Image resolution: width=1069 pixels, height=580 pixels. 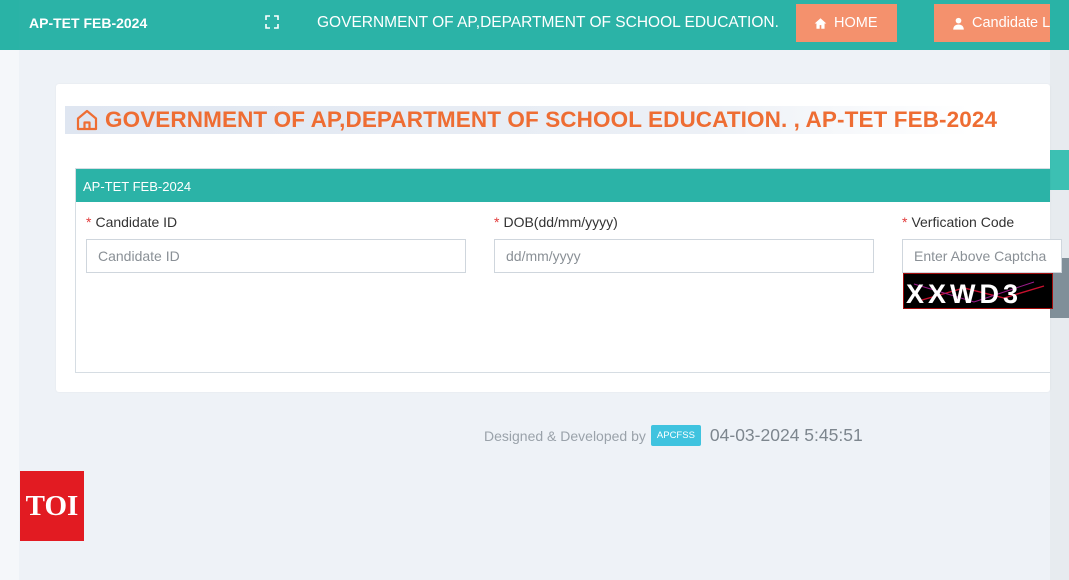 What do you see at coordinates (963, 222) in the screenshot?
I see `verification-code-label-text: Verfication Code` at bounding box center [963, 222].